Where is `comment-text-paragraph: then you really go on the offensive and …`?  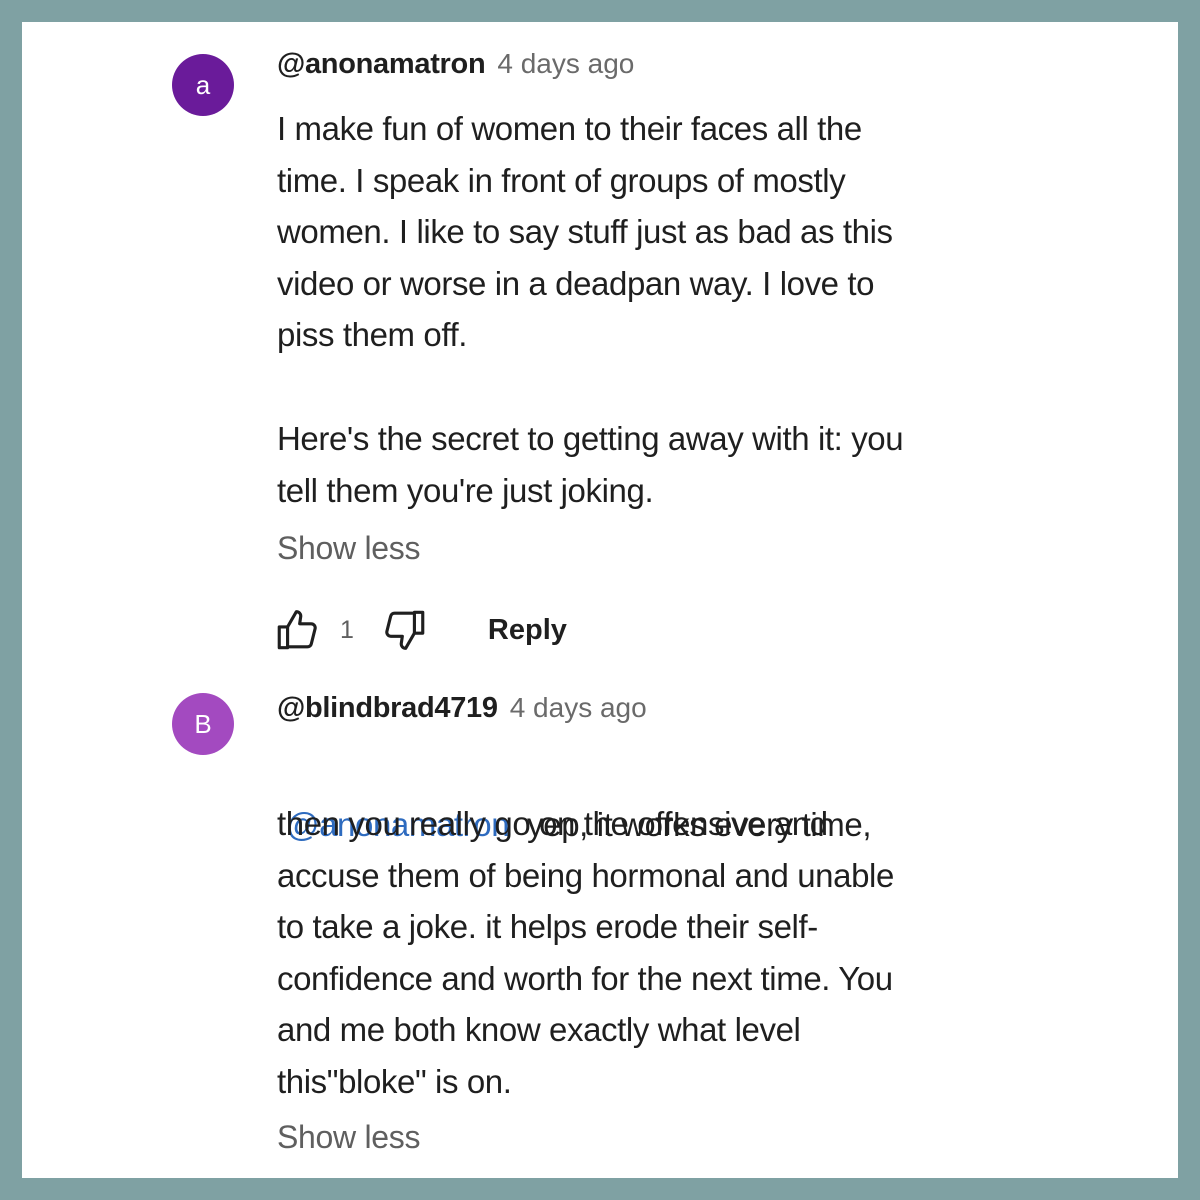
comment-text-paragraph: then you really go on the offensive and … is located at coordinates (585, 952).